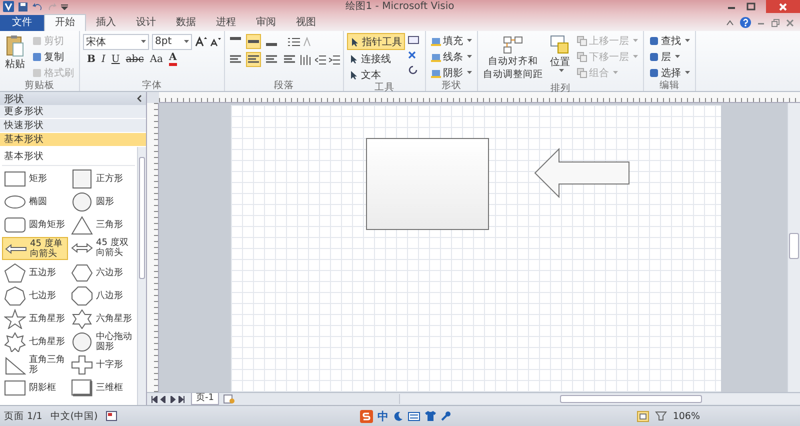  I want to click on input-mode-toggle: 中, so click(383, 416).